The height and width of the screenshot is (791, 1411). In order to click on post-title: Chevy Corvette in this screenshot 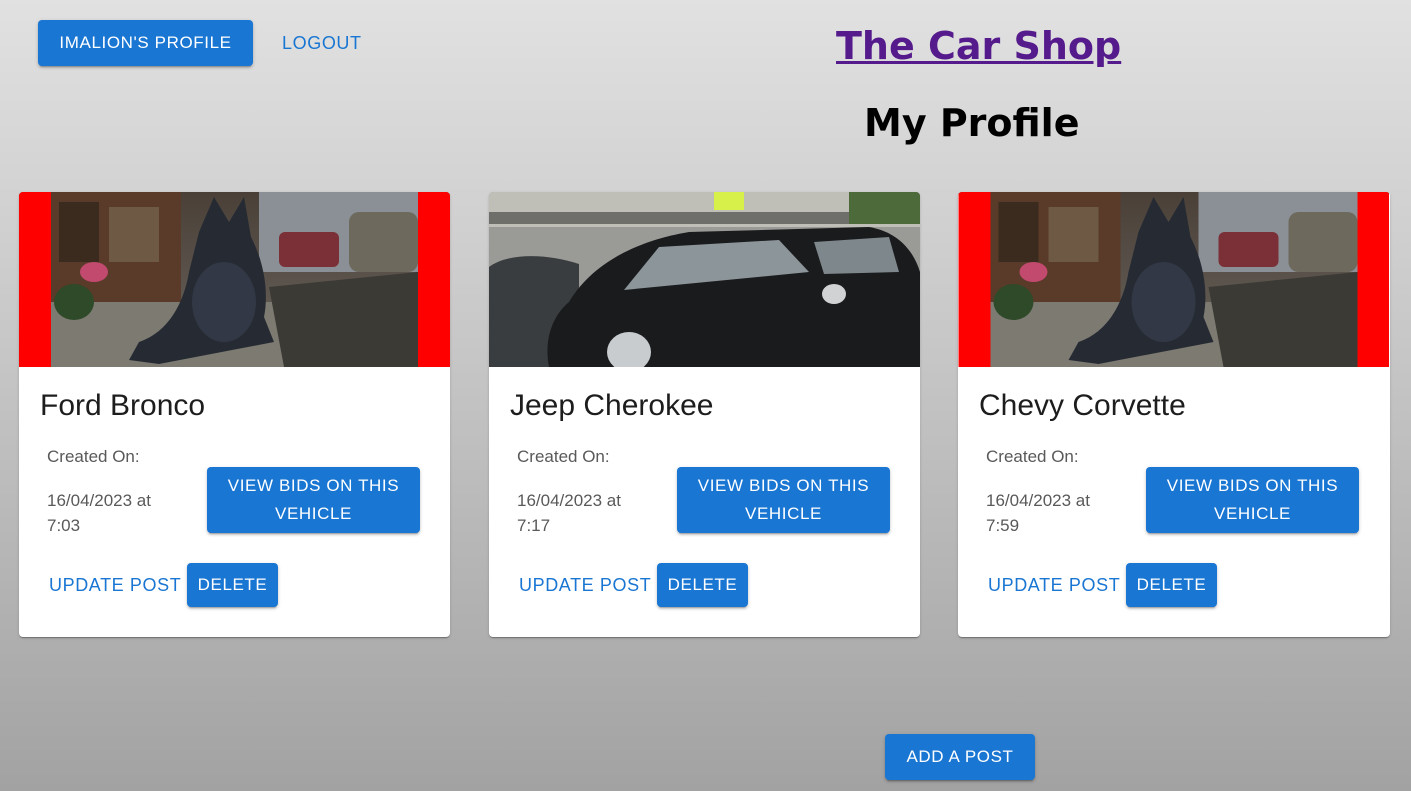, I will do `click(1082, 405)`.